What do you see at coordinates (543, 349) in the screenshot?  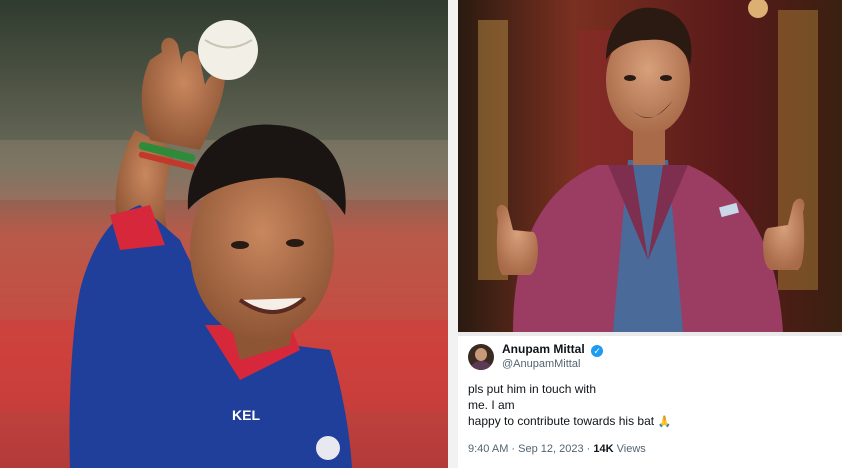 I see `display-name: Anupam Mittal` at bounding box center [543, 349].